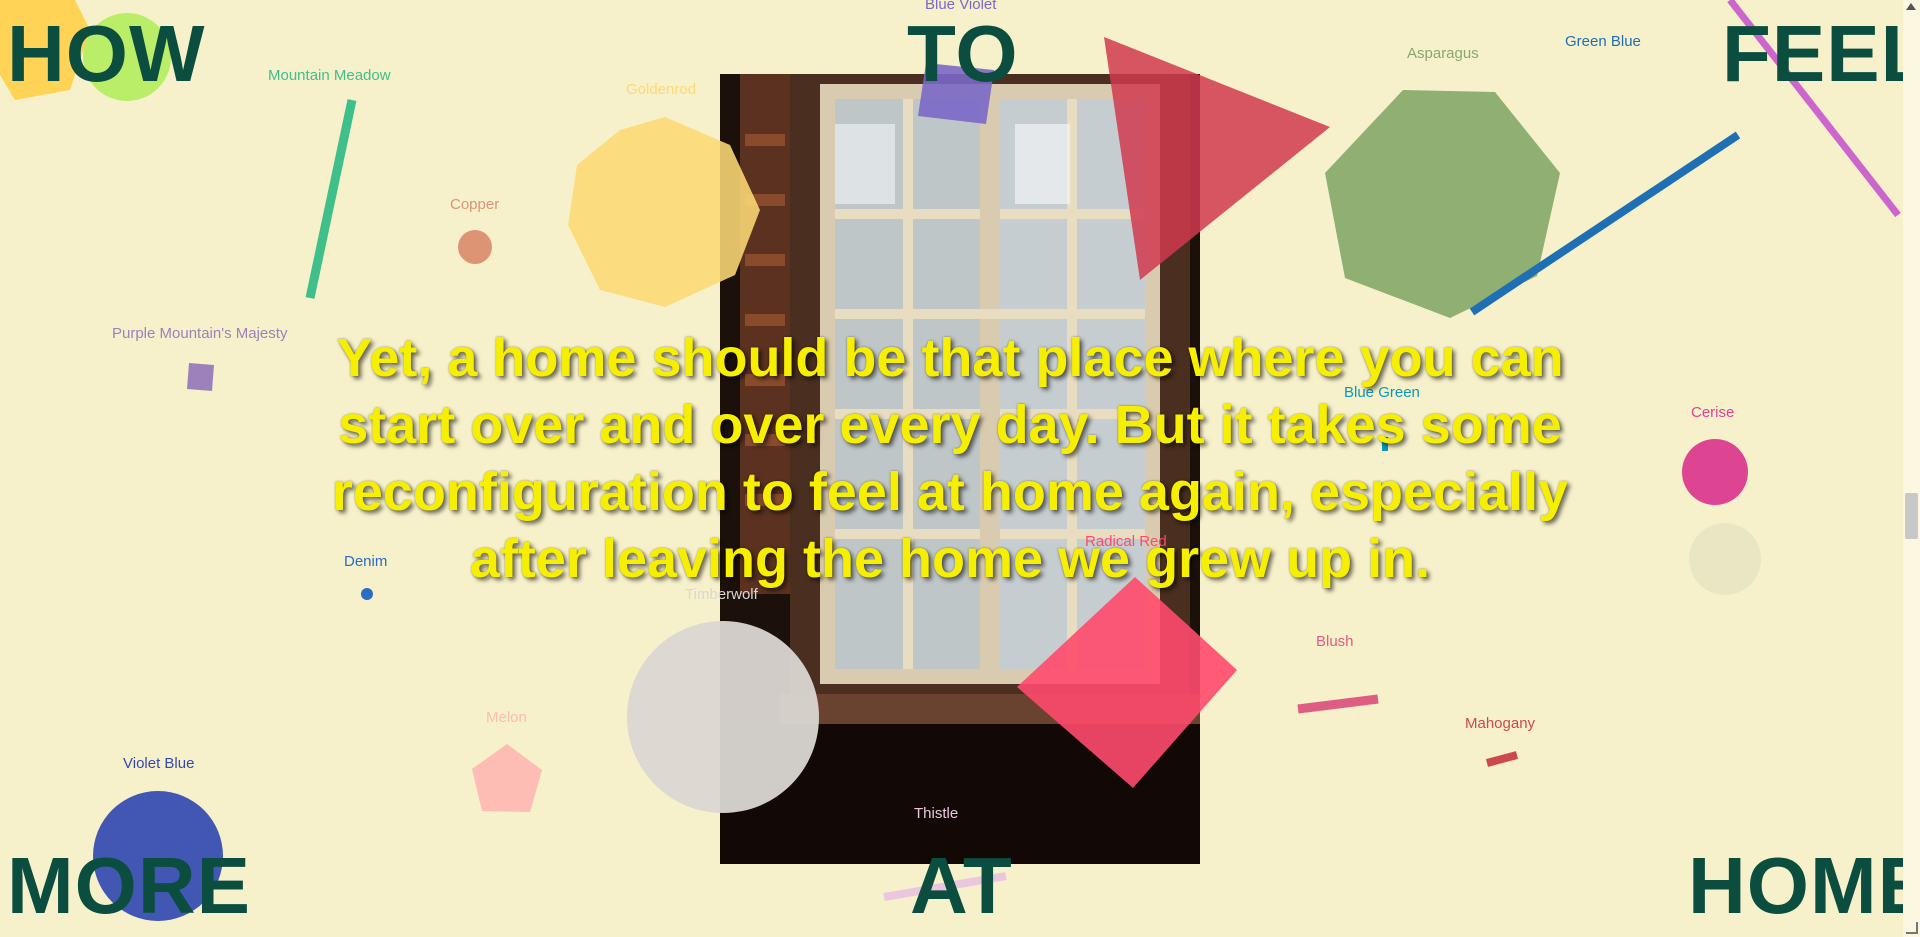 The width and height of the screenshot is (1920, 937). Describe the element at coordinates (1502, 759) in the screenshot. I see `mahogany-line-shape` at that location.